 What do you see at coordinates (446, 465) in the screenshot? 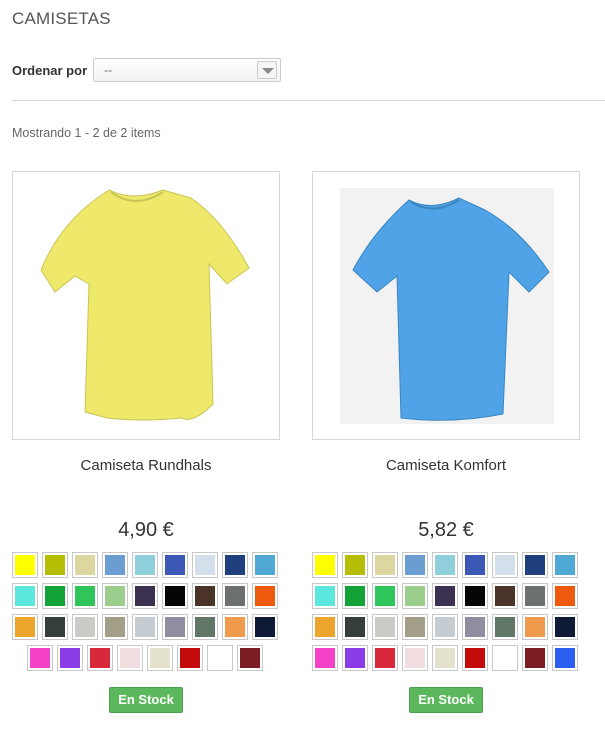
I see `product-name: Camiseta Komfort` at bounding box center [446, 465].